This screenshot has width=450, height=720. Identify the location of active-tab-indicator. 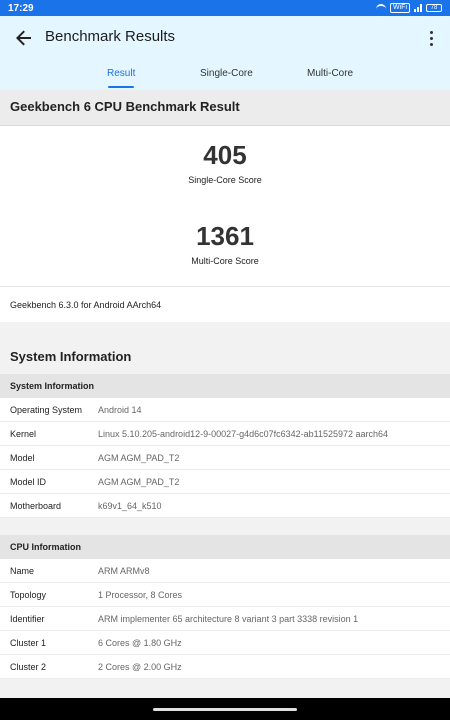
(121, 87).